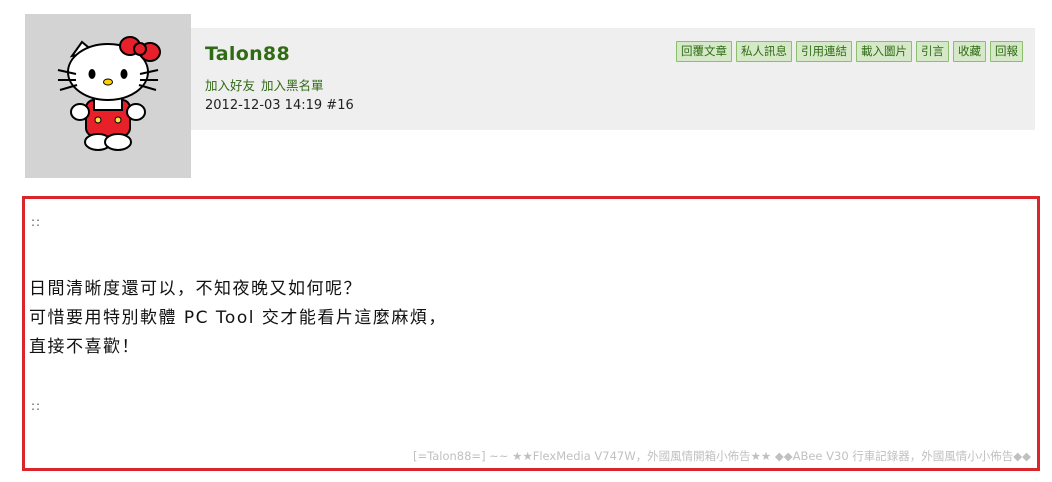  What do you see at coordinates (339, 105) in the screenshot?
I see `post-floor: #16` at bounding box center [339, 105].